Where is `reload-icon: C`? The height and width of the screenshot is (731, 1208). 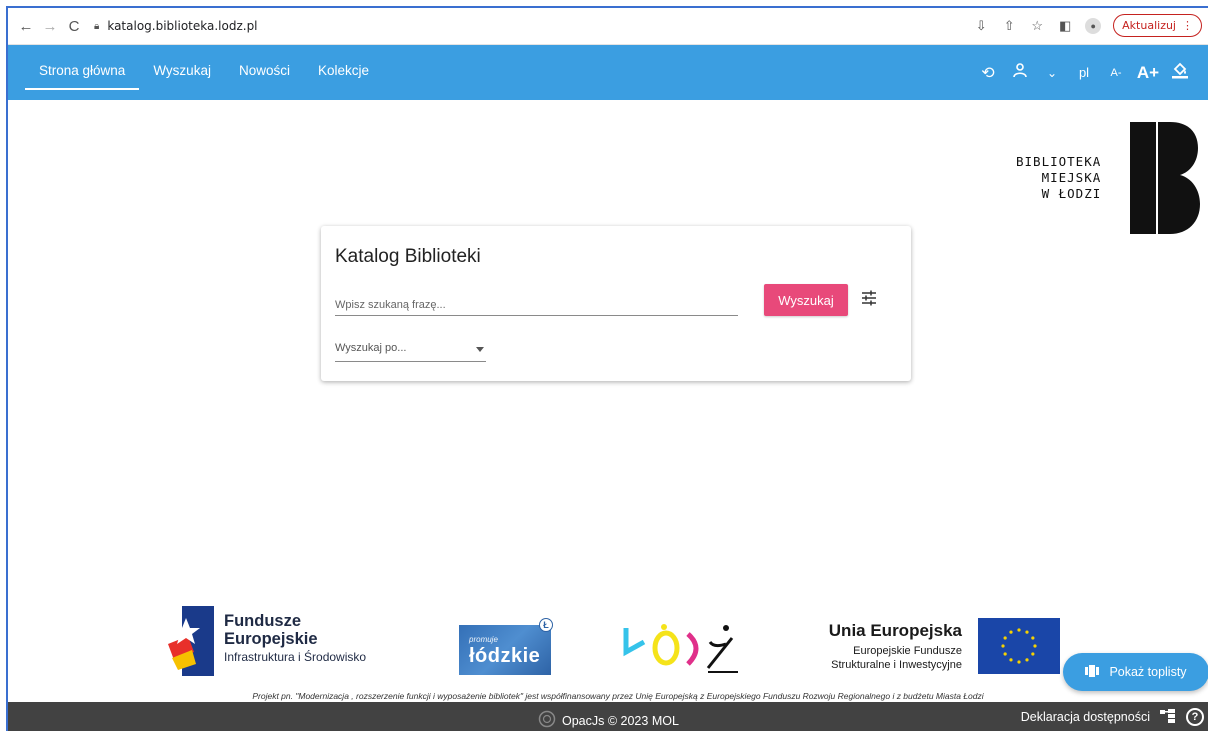 reload-icon: C is located at coordinates (74, 26).